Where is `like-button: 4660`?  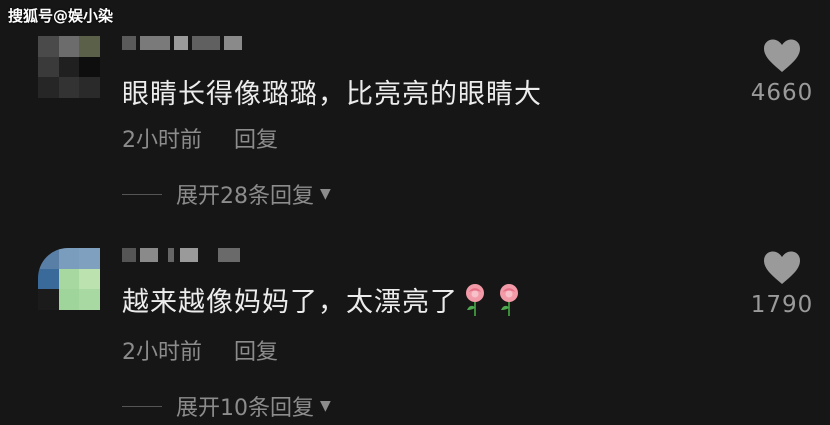
like-button: 4660 is located at coordinates (782, 72).